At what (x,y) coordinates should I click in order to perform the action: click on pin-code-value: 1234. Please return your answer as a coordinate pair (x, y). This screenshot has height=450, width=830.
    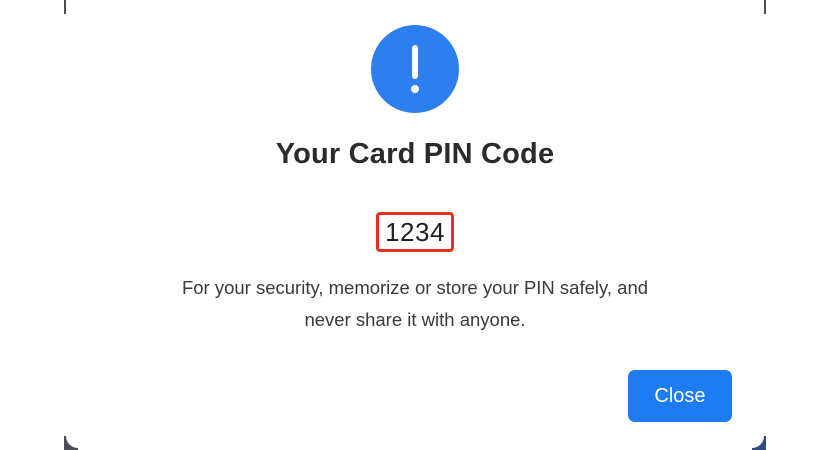
    Looking at the image, I should click on (415, 232).